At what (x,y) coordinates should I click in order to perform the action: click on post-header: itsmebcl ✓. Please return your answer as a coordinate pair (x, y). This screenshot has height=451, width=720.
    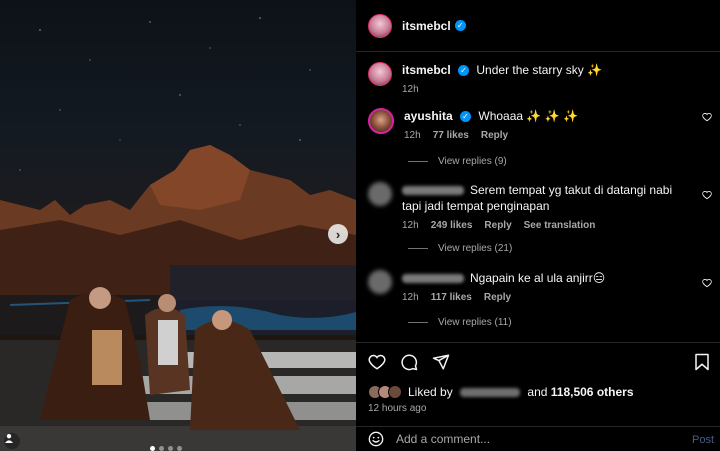
    Looking at the image, I should click on (538, 26).